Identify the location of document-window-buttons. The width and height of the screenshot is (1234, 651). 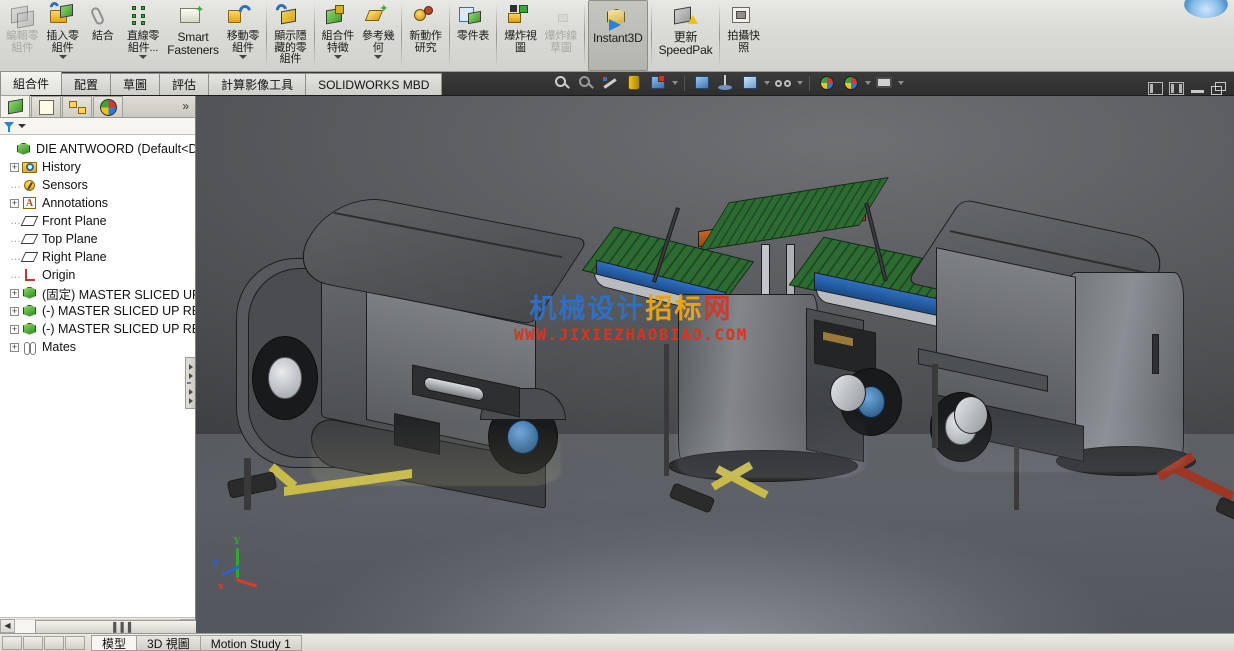
(1191, 88).